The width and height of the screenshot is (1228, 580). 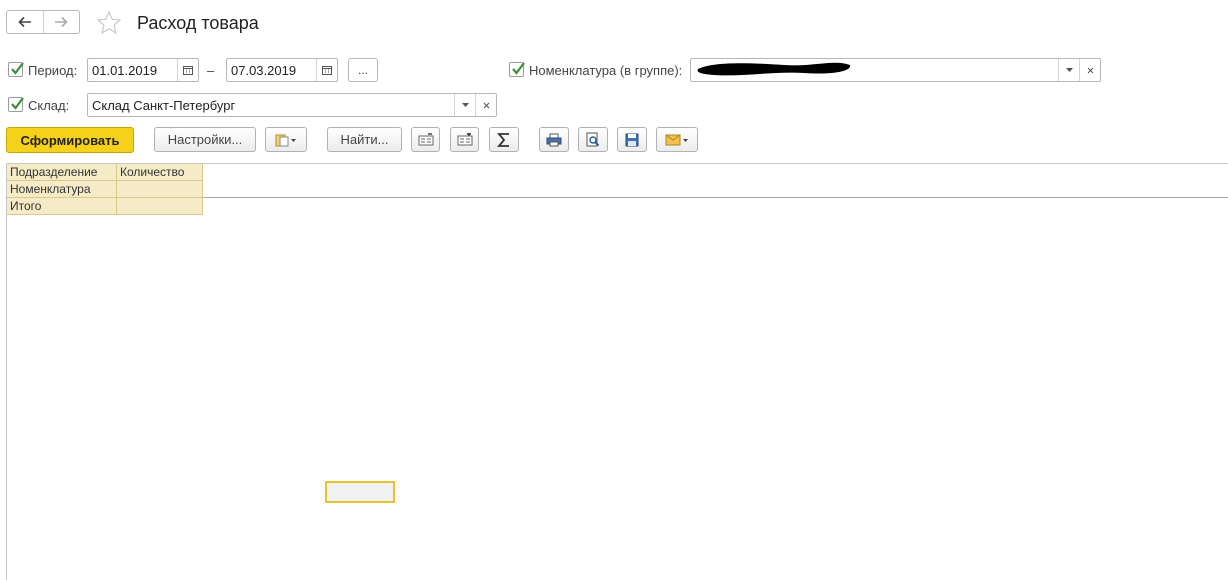 I want to click on nomenclature-checkbox, so click(x=517, y=69).